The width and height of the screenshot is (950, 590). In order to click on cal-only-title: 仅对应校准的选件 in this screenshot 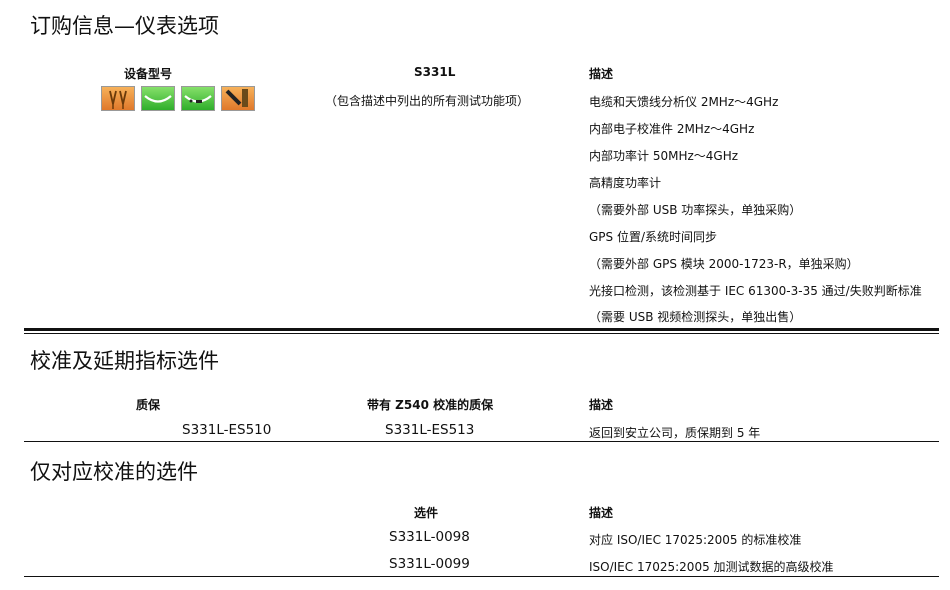, I will do `click(114, 472)`.